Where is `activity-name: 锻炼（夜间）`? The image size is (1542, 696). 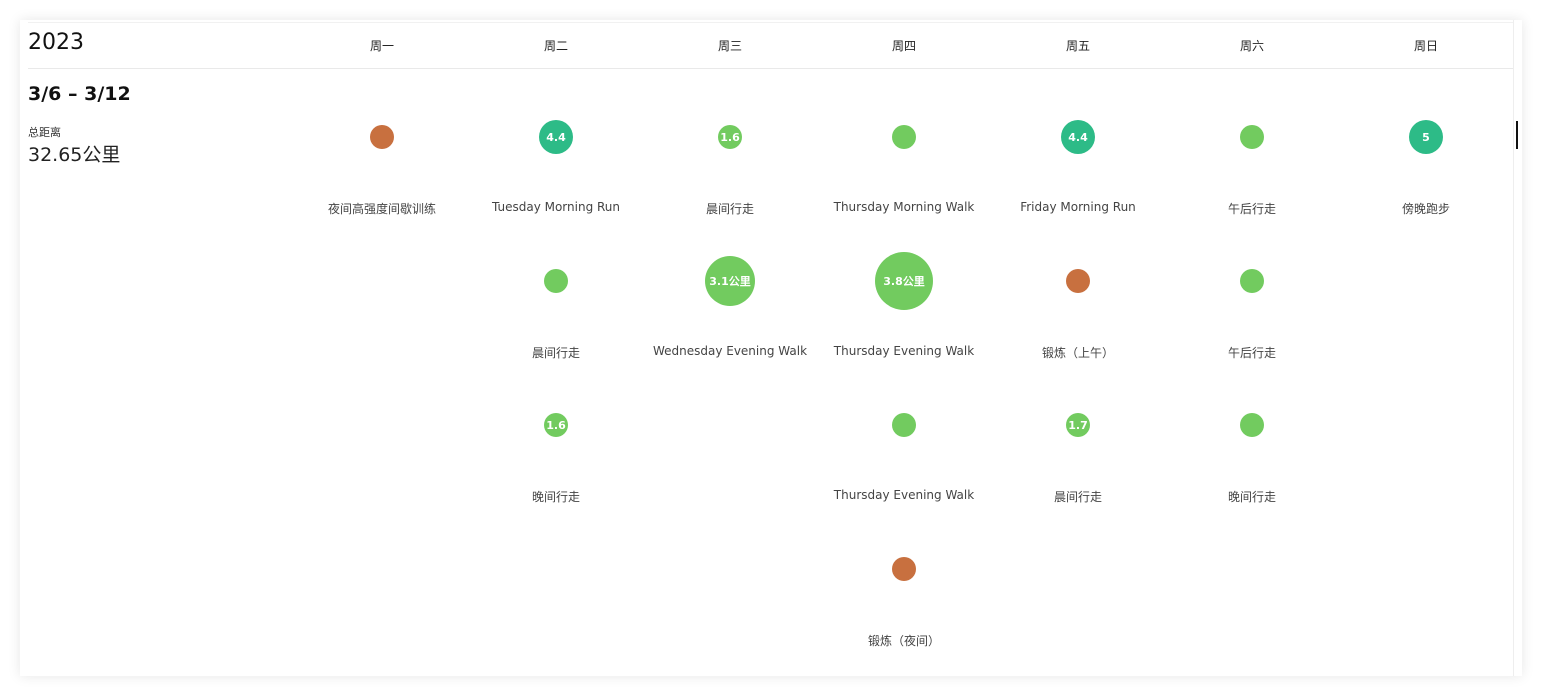
activity-name: 锻炼（夜间） is located at coordinates (904, 640).